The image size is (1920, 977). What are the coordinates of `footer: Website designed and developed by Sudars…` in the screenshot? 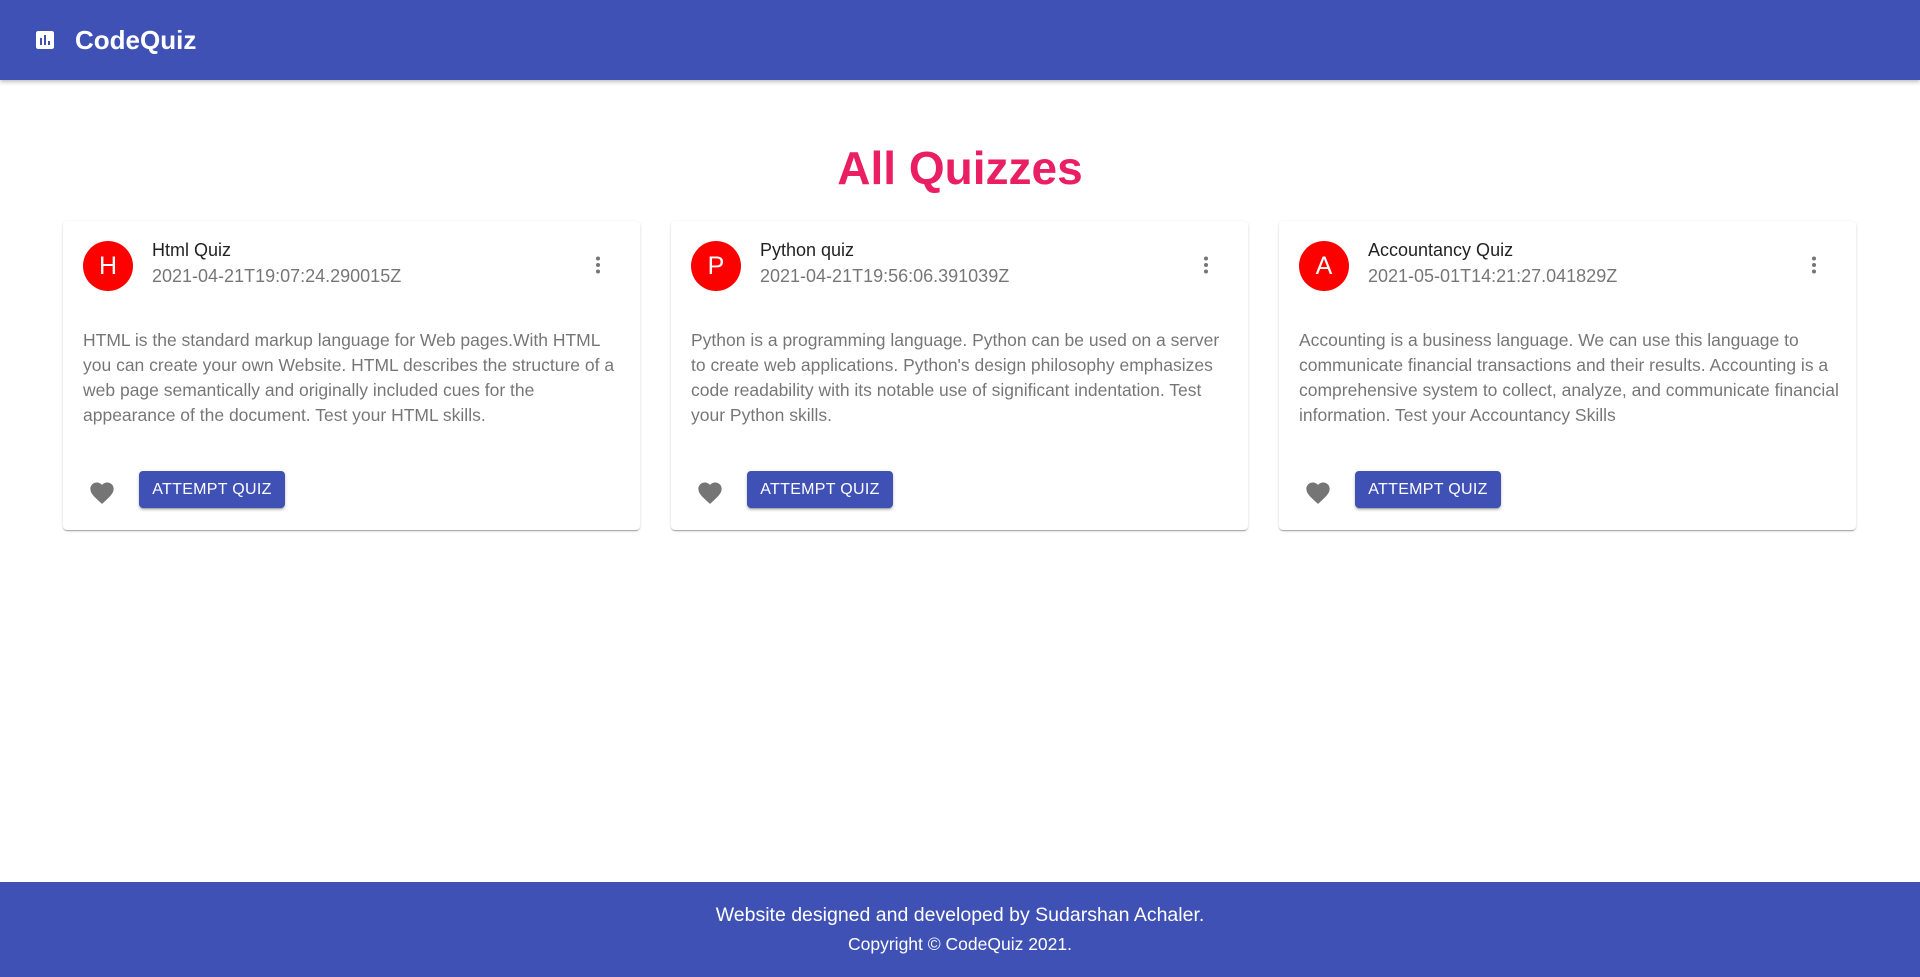 It's located at (960, 929).